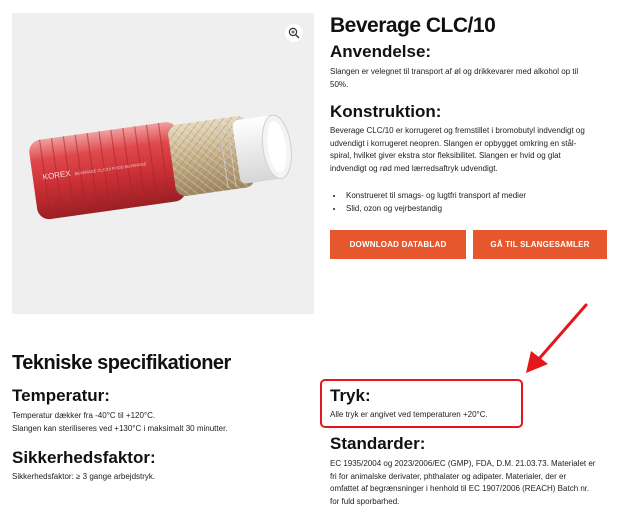 This screenshot has width=640, height=521. I want to click on tryk-highlight-box, so click(421, 403).